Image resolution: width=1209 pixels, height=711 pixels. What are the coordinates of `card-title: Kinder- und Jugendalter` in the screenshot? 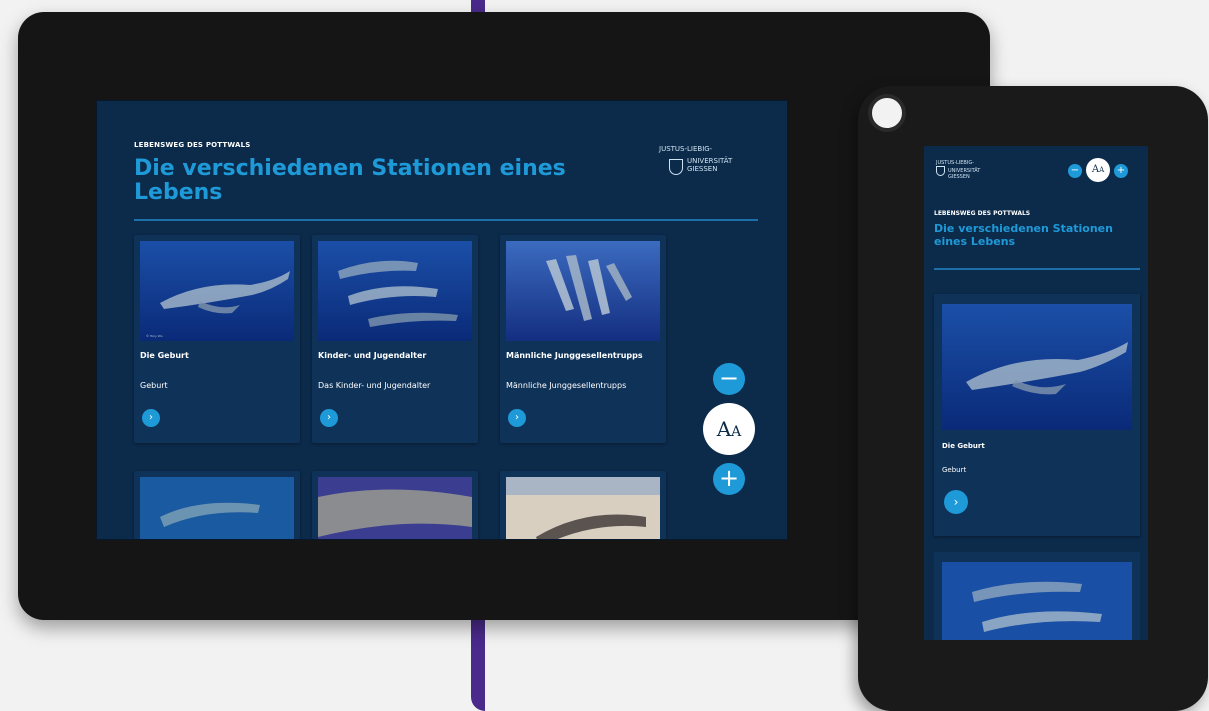 It's located at (372, 355).